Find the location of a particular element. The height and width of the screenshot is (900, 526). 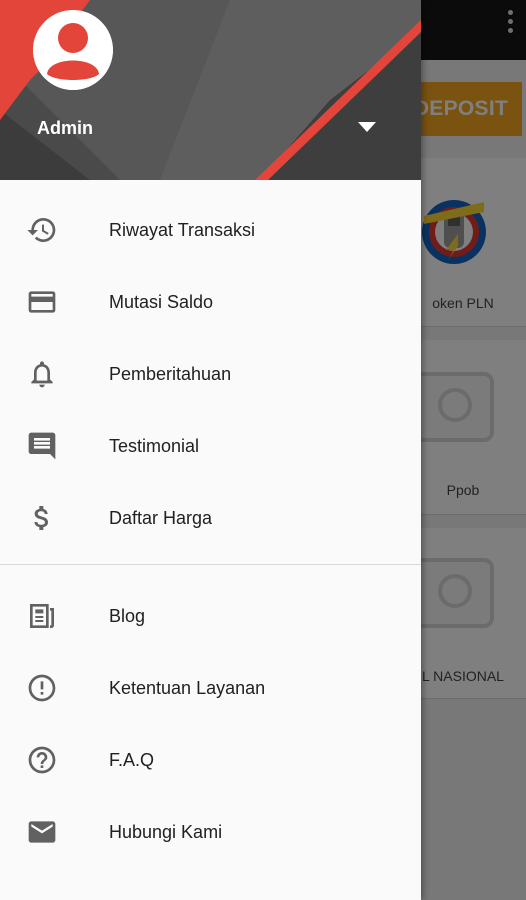

mail-icon is located at coordinates (42, 832).